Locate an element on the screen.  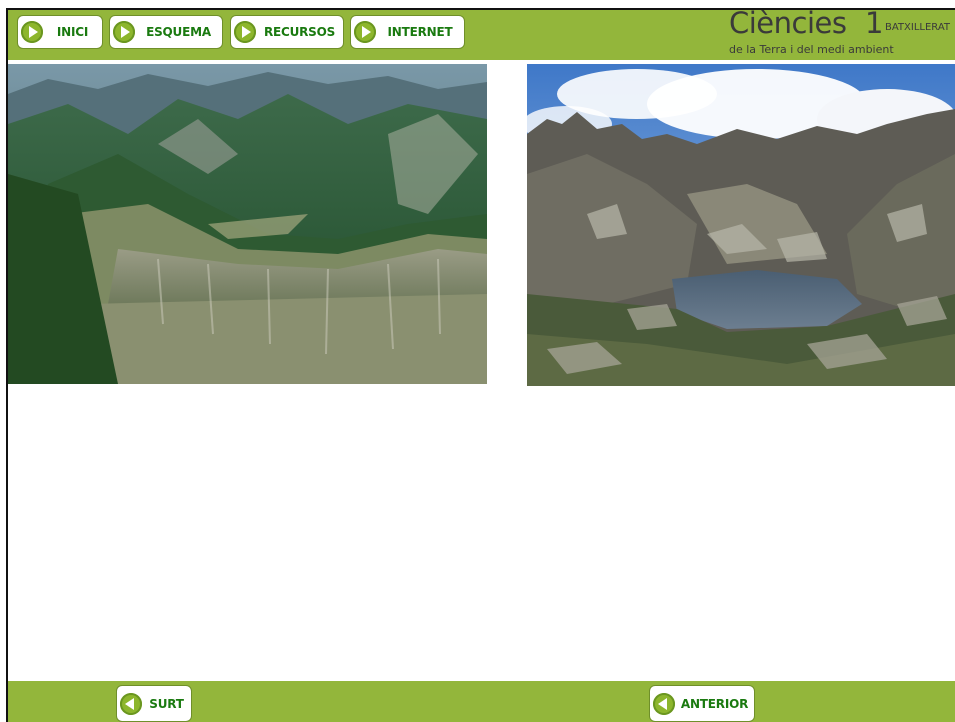
bottom-navigation-bar: SURT ANTERIOR is located at coordinates (481, 701).